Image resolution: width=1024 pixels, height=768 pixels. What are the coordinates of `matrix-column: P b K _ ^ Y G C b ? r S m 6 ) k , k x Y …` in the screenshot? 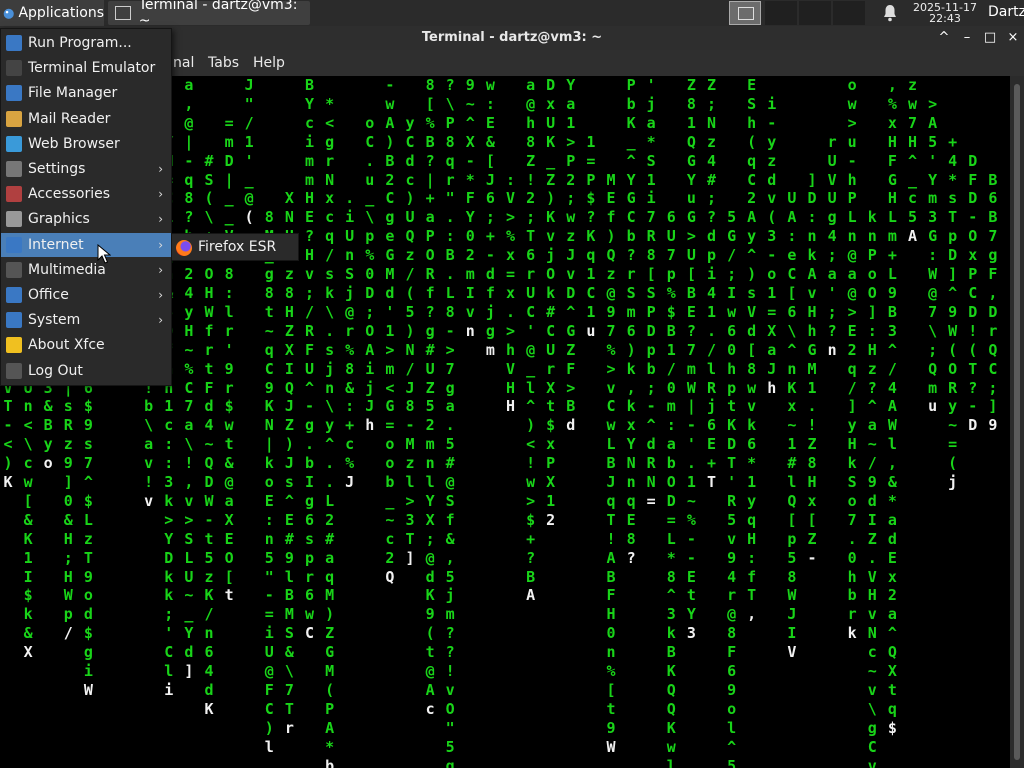 It's located at (631, 321).